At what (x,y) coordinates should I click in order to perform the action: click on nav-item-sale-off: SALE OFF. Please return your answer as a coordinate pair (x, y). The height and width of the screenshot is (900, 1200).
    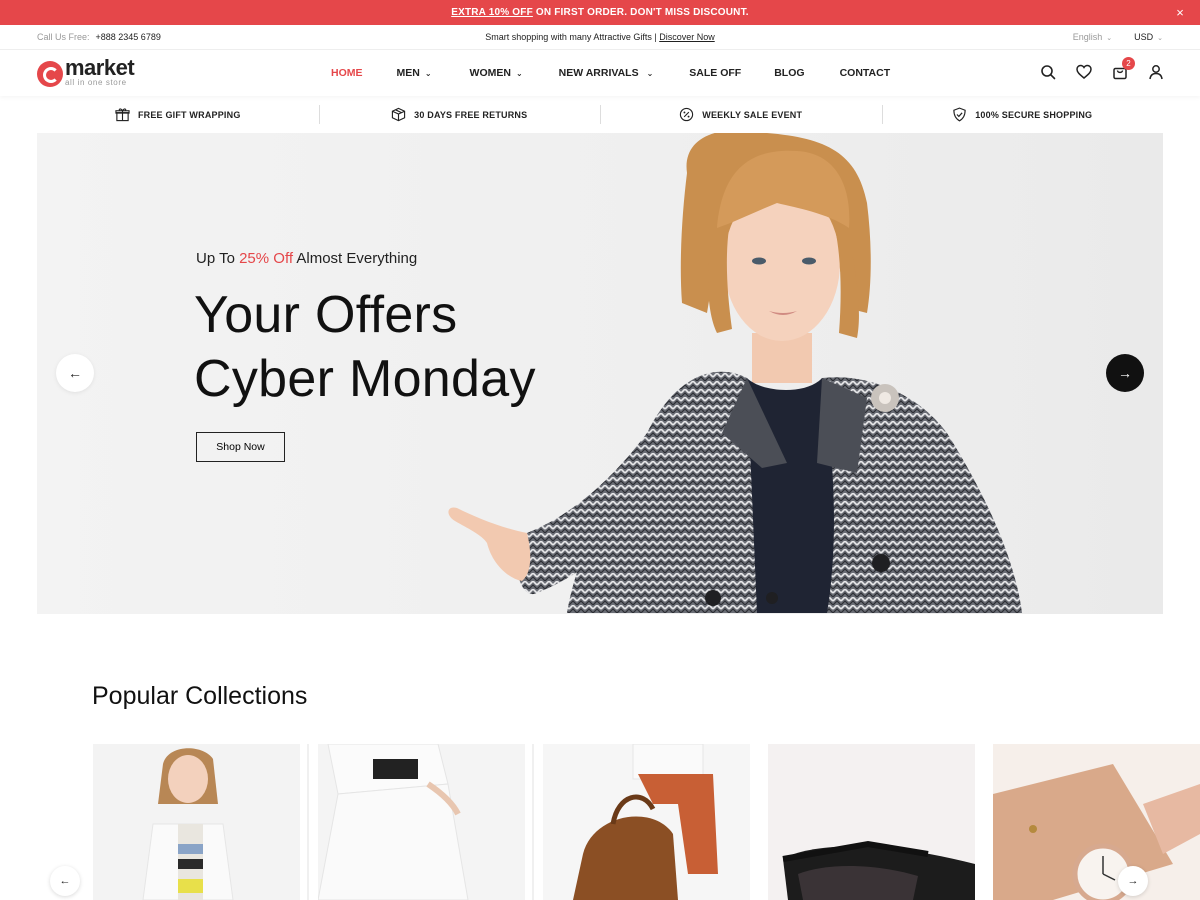
    Looking at the image, I should click on (715, 73).